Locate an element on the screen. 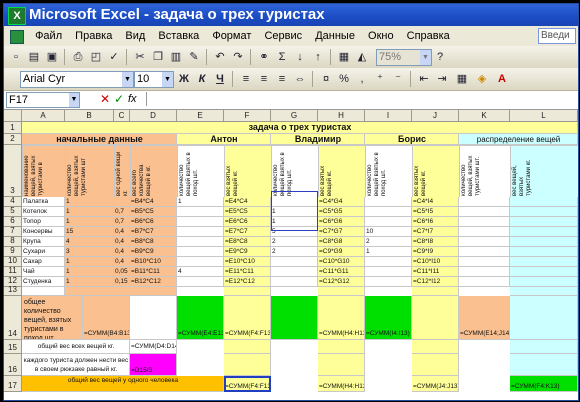 This screenshot has height=402, width=580. group-distribution: распределение вещей is located at coordinates (518, 139).